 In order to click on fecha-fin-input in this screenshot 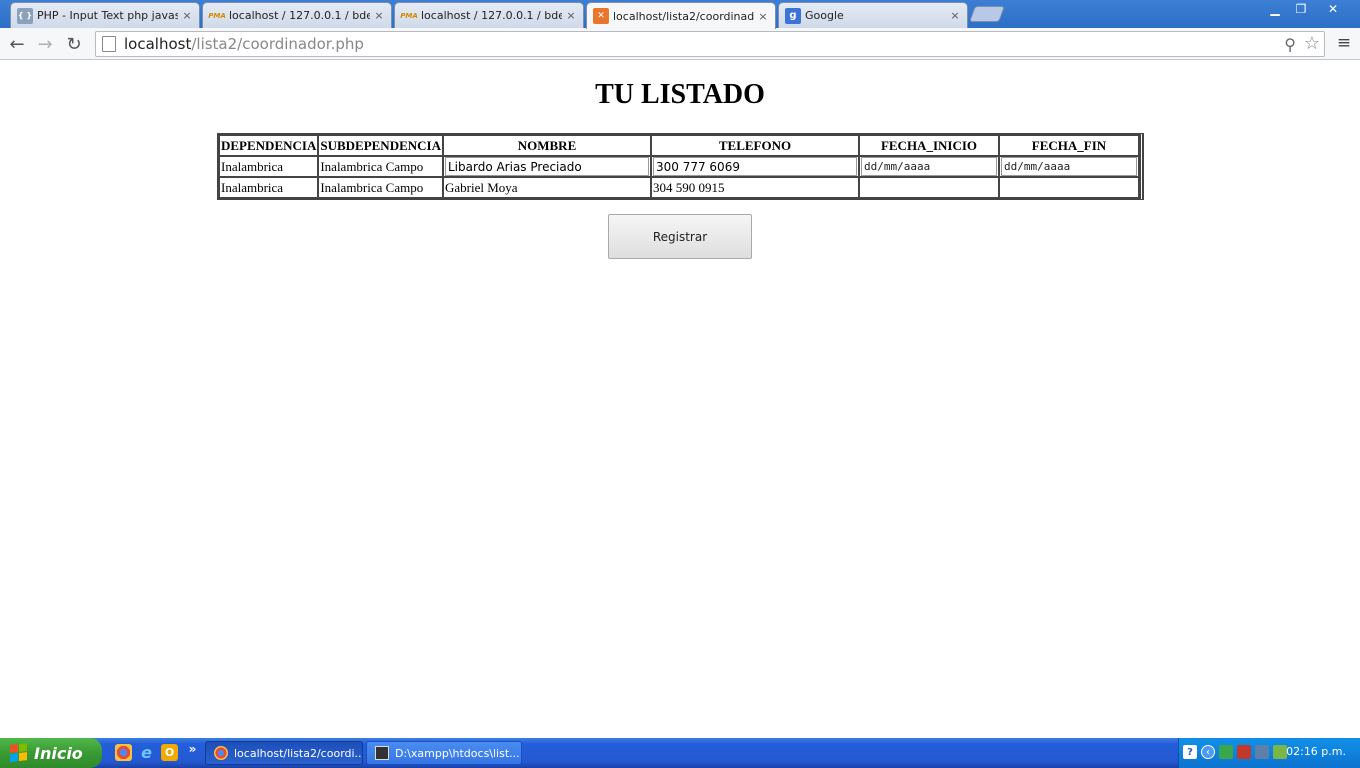, I will do `click(1068, 166)`.